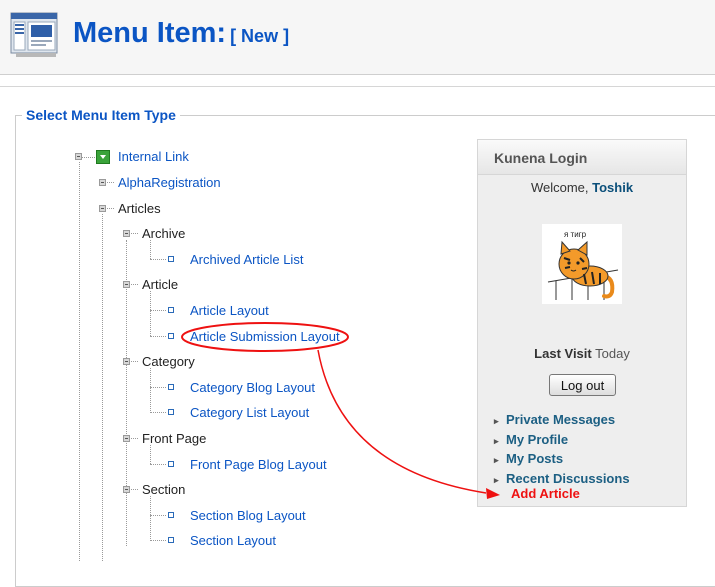  I want to click on highlight-ellipse, so click(265, 337).